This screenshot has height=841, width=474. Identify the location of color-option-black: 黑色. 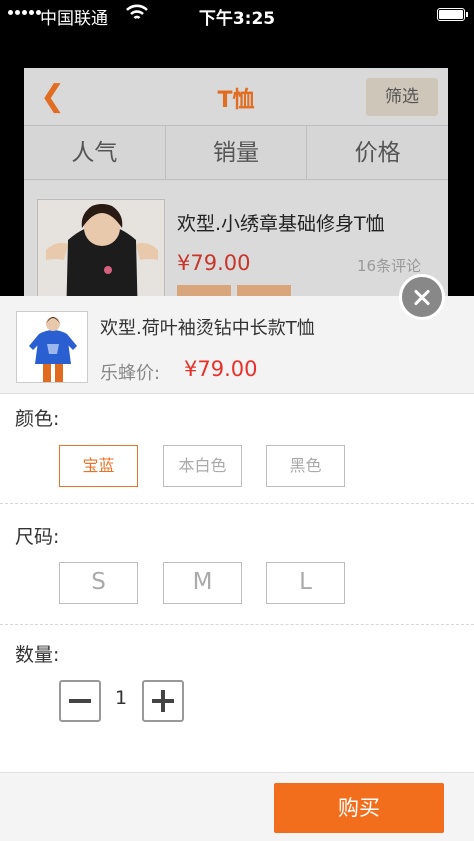
(305, 466).